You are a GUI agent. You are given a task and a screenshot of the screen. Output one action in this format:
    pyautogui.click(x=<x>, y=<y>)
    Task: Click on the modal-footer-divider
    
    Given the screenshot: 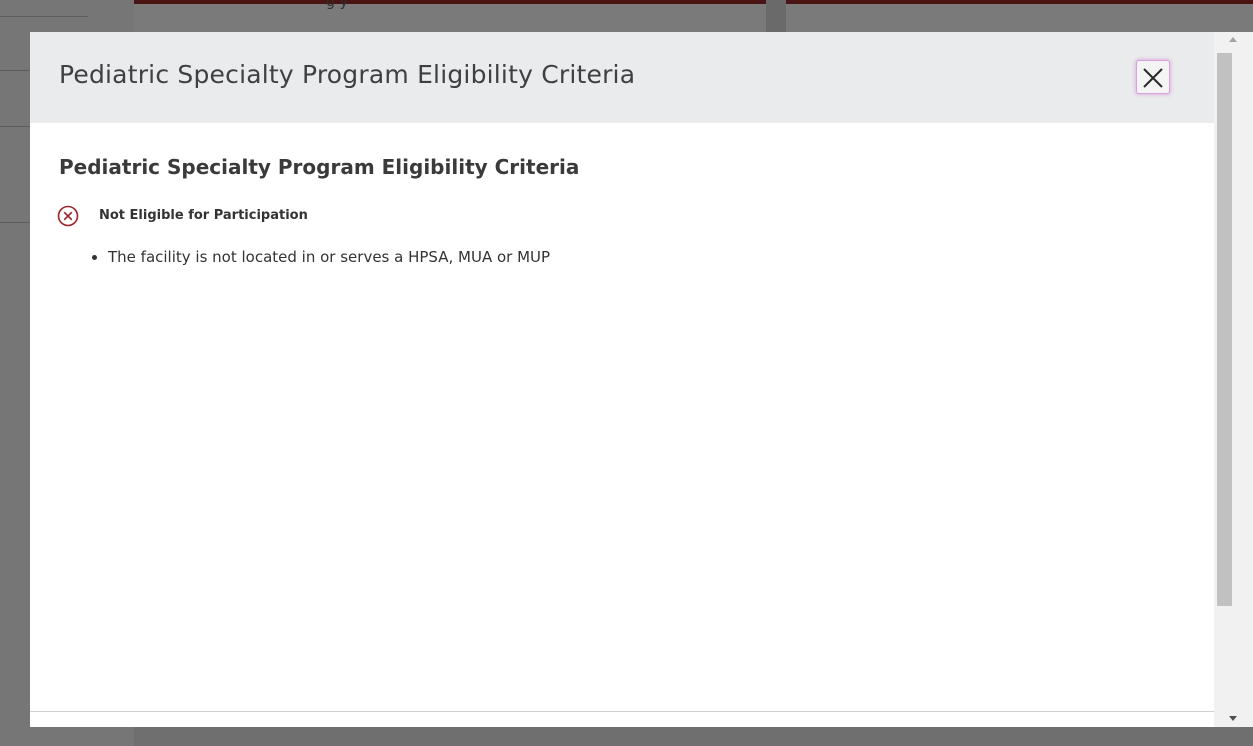 What is the action you would take?
    pyautogui.click(x=622, y=711)
    